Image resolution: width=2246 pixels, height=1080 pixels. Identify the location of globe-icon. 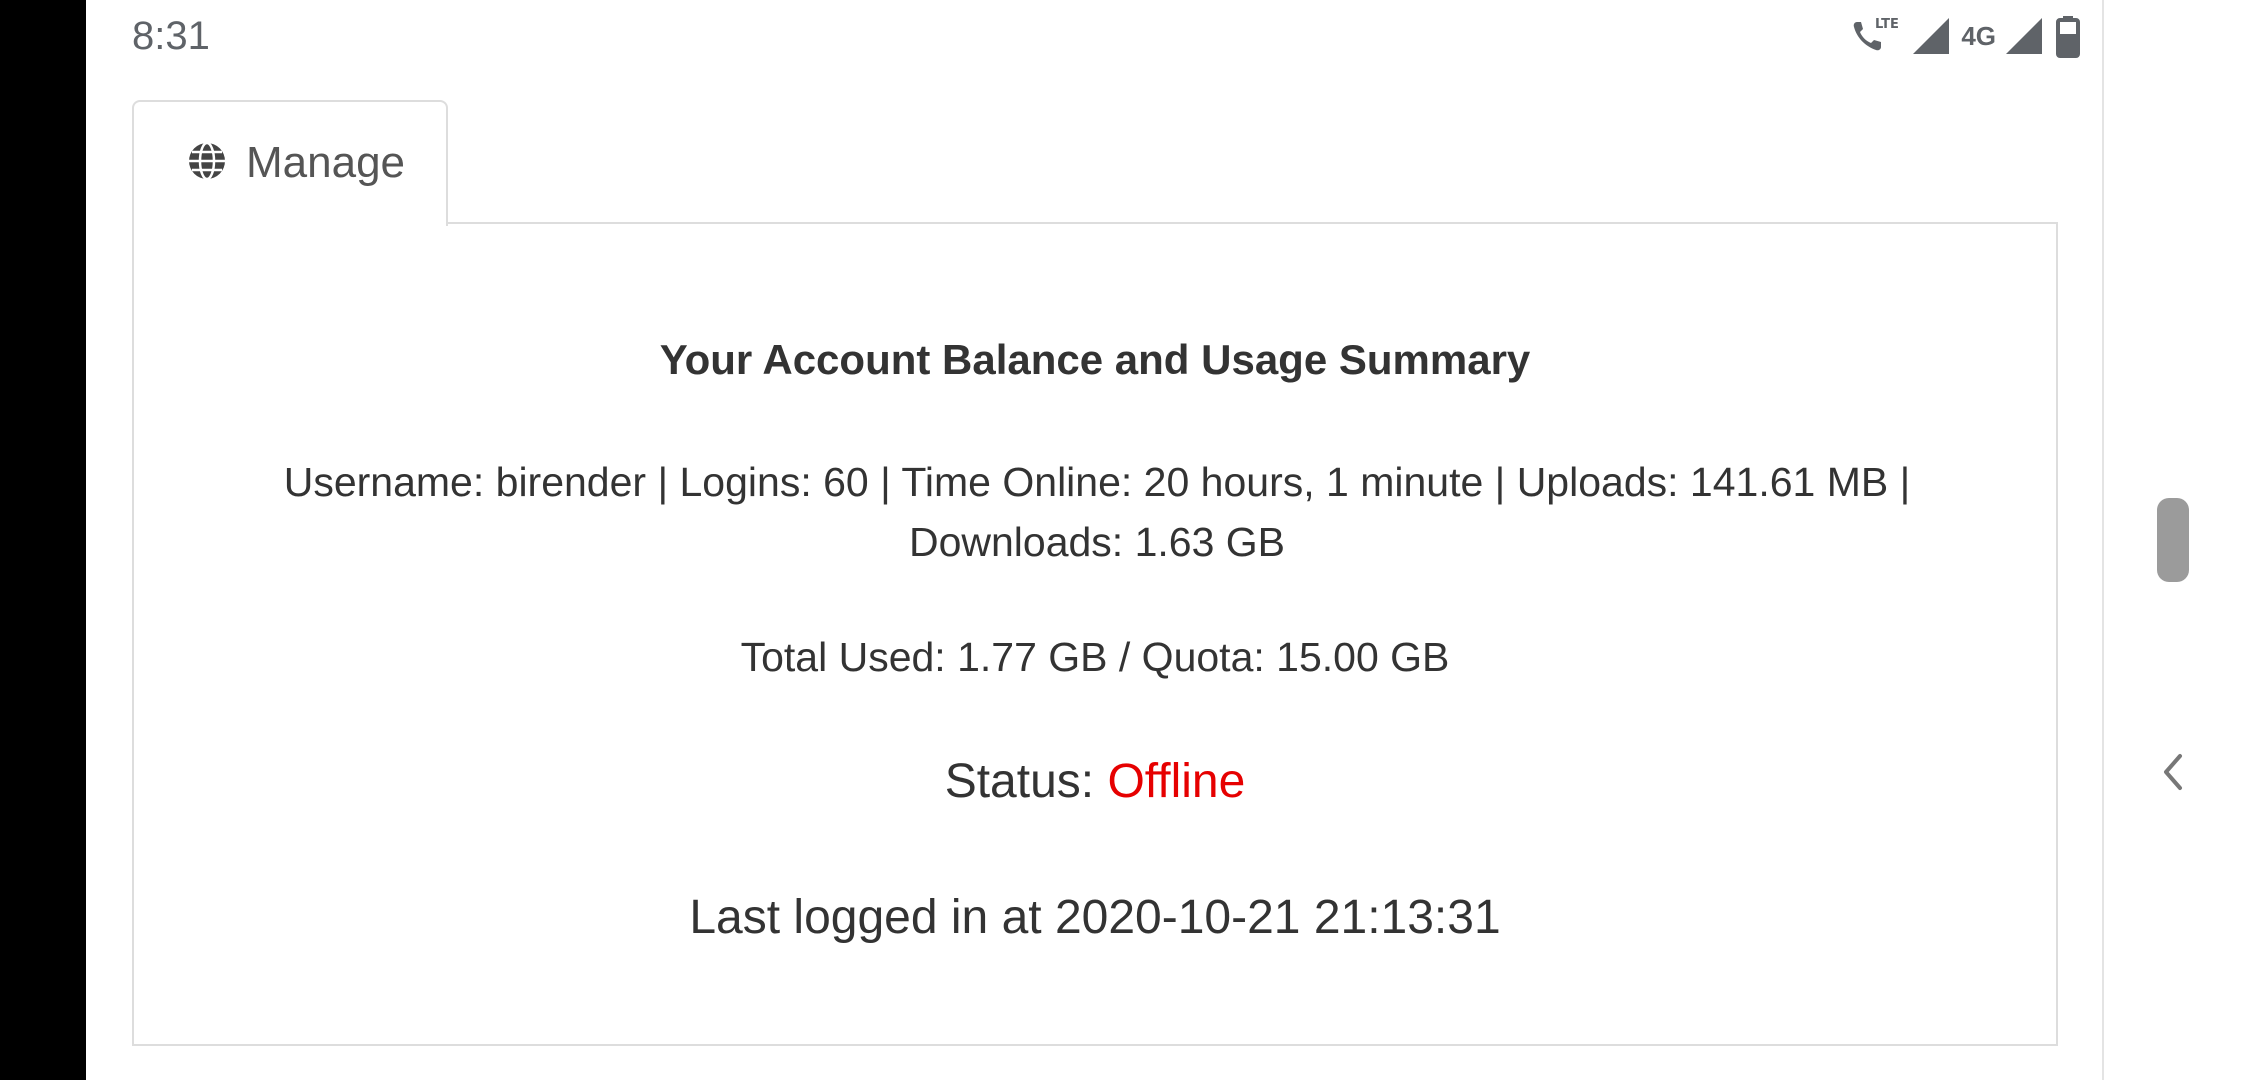
(207, 163).